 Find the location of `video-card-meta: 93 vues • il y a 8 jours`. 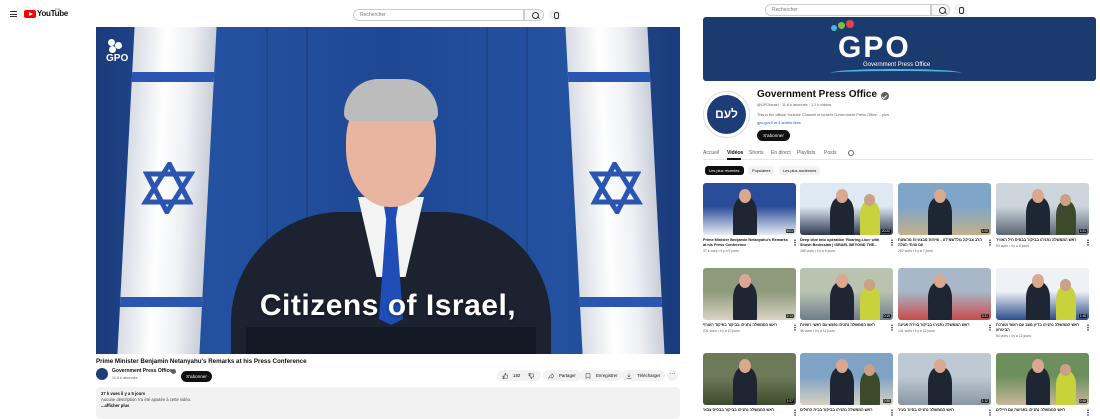

video-card-meta: 93 vues • il y a 8 jours is located at coordinates (1013, 246).